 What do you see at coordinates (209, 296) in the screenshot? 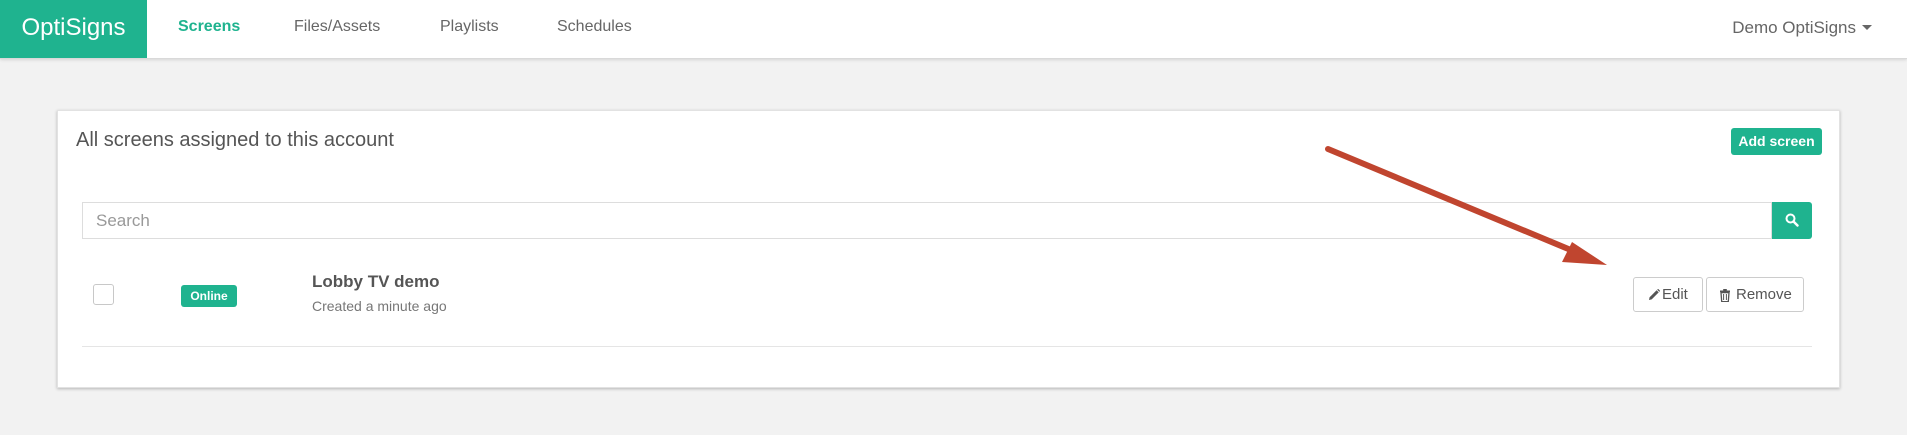
I see `status-badge: Online` at bounding box center [209, 296].